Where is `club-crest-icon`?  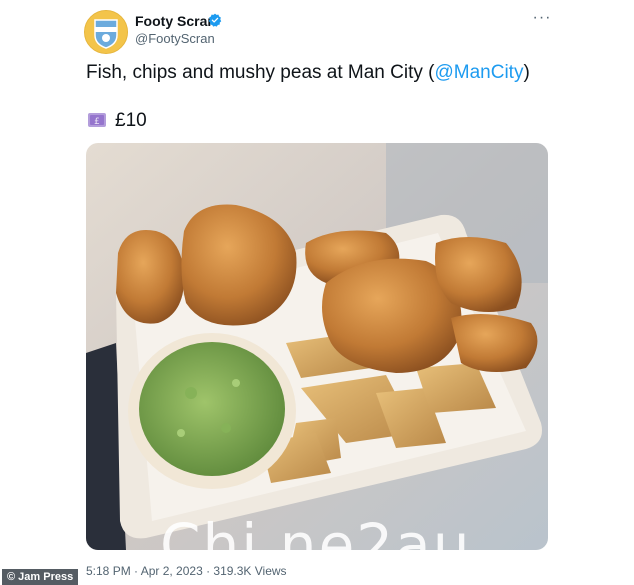 club-crest-icon is located at coordinates (106, 32).